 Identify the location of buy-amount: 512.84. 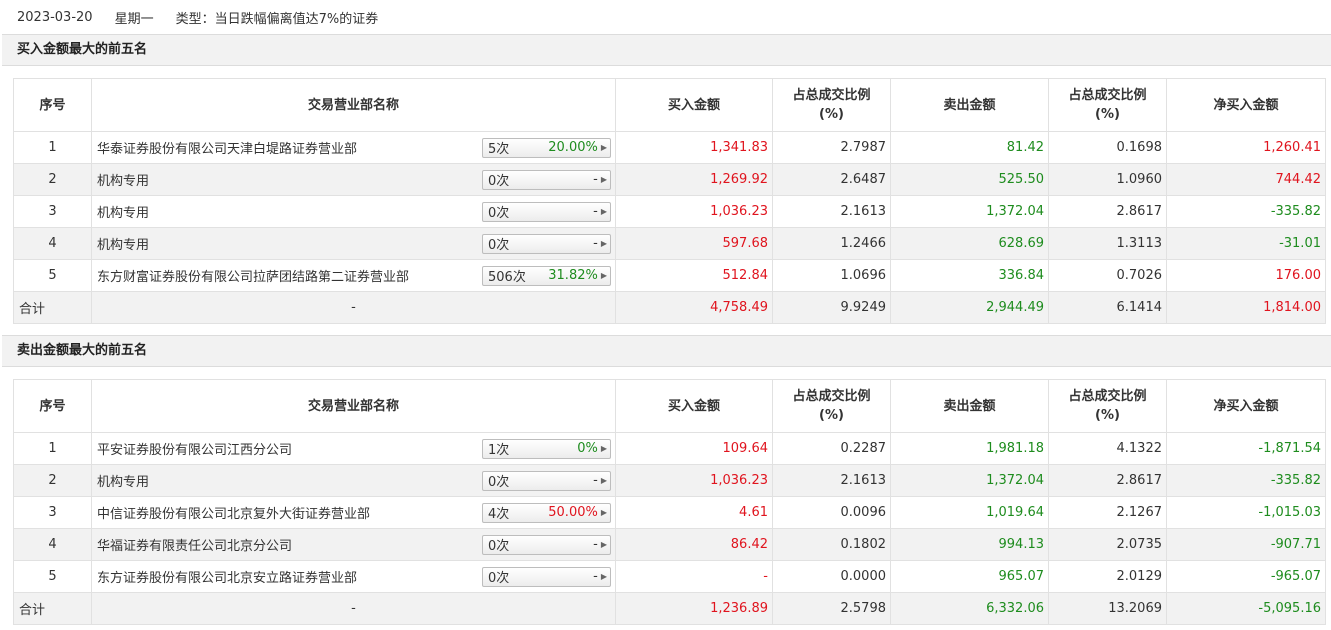
(694, 275).